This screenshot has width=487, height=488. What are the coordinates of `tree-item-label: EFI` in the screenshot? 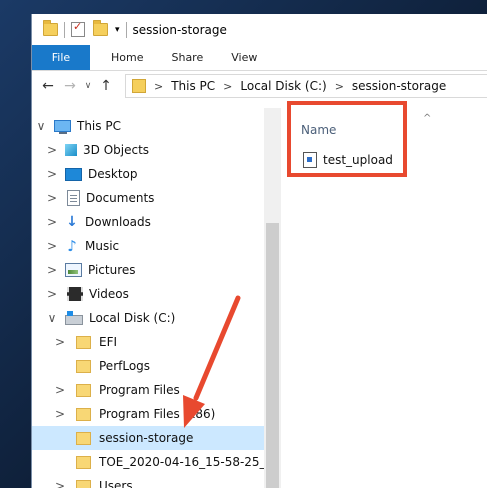 It's located at (108, 342).